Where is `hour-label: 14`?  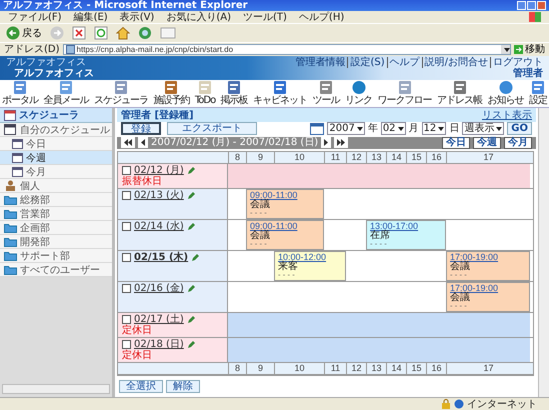
hour-label: 14 is located at coordinates (396, 157).